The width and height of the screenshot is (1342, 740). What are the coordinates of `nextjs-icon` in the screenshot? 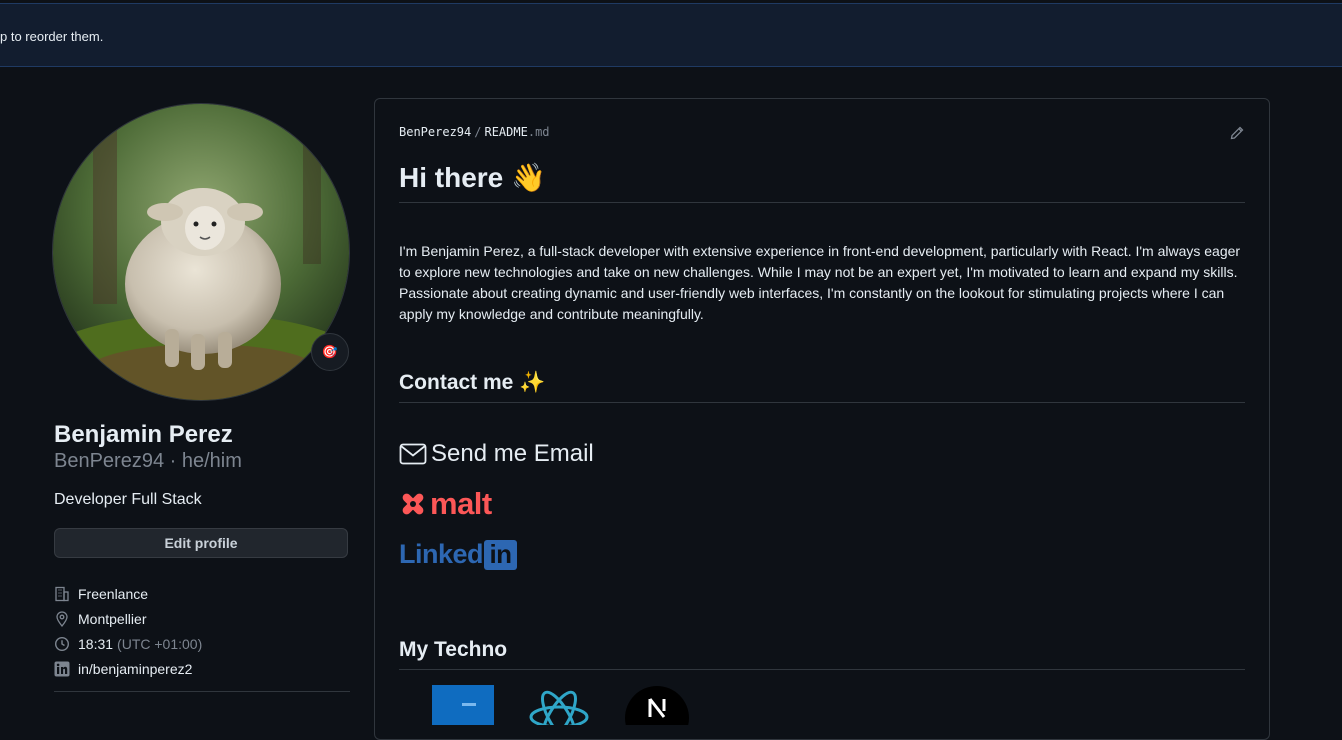 It's located at (657, 712).